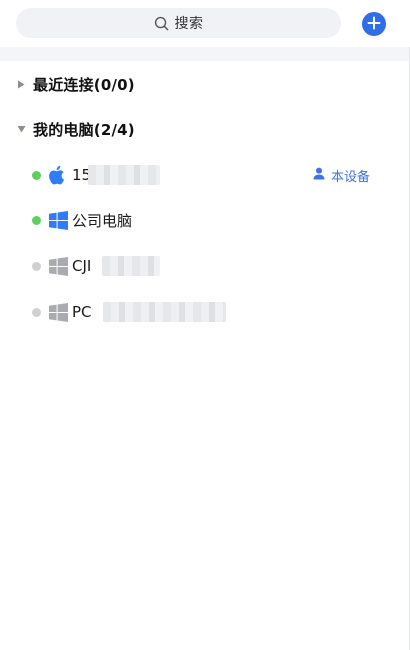  What do you see at coordinates (84, 129) in the screenshot?
I see `group-title: 我的电脑(2/4)` at bounding box center [84, 129].